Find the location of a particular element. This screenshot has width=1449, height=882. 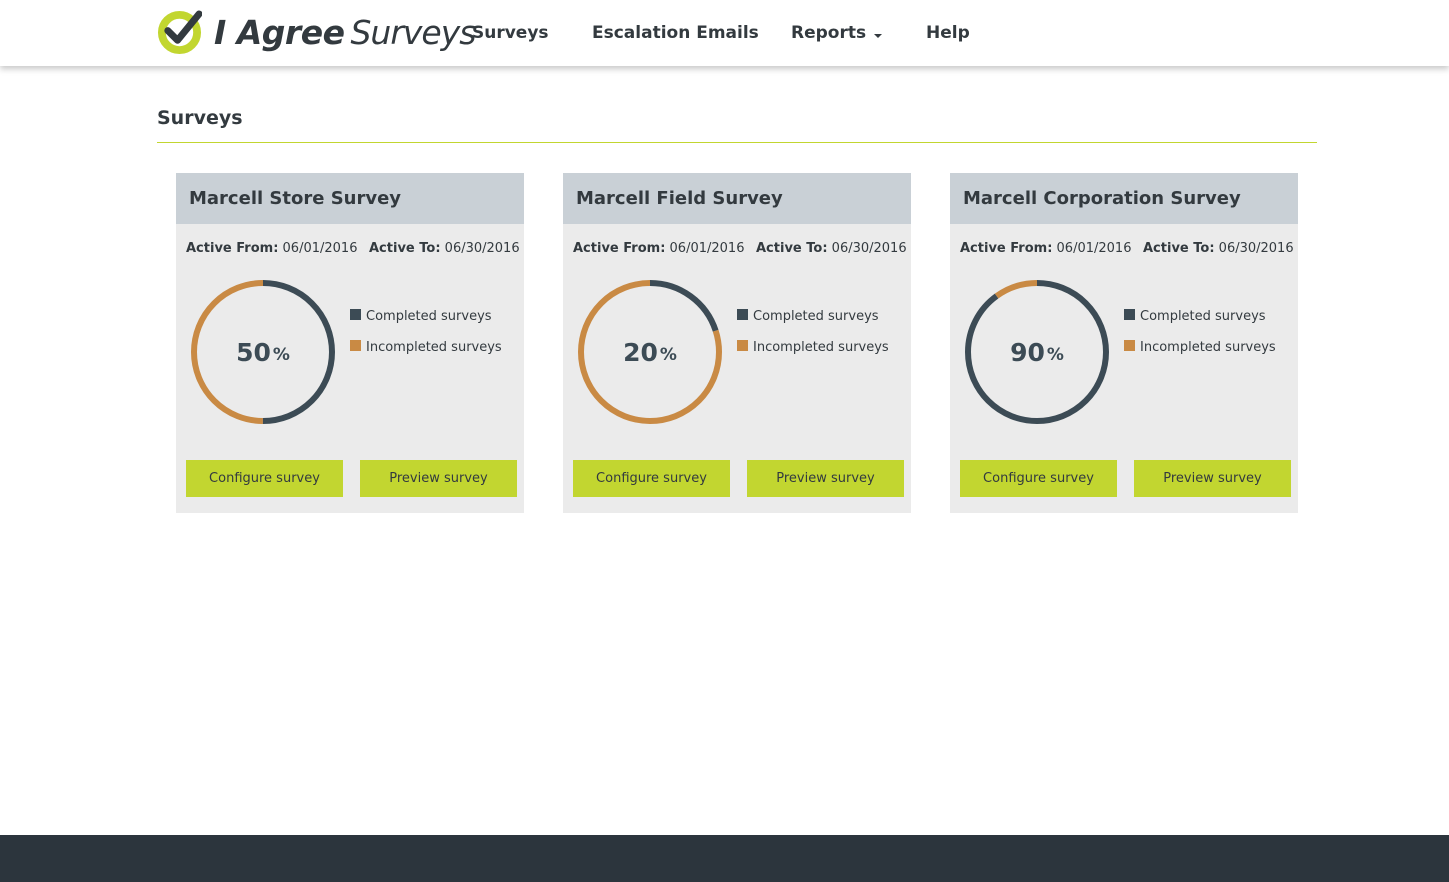

completion-percent: 90% is located at coordinates (1037, 352).